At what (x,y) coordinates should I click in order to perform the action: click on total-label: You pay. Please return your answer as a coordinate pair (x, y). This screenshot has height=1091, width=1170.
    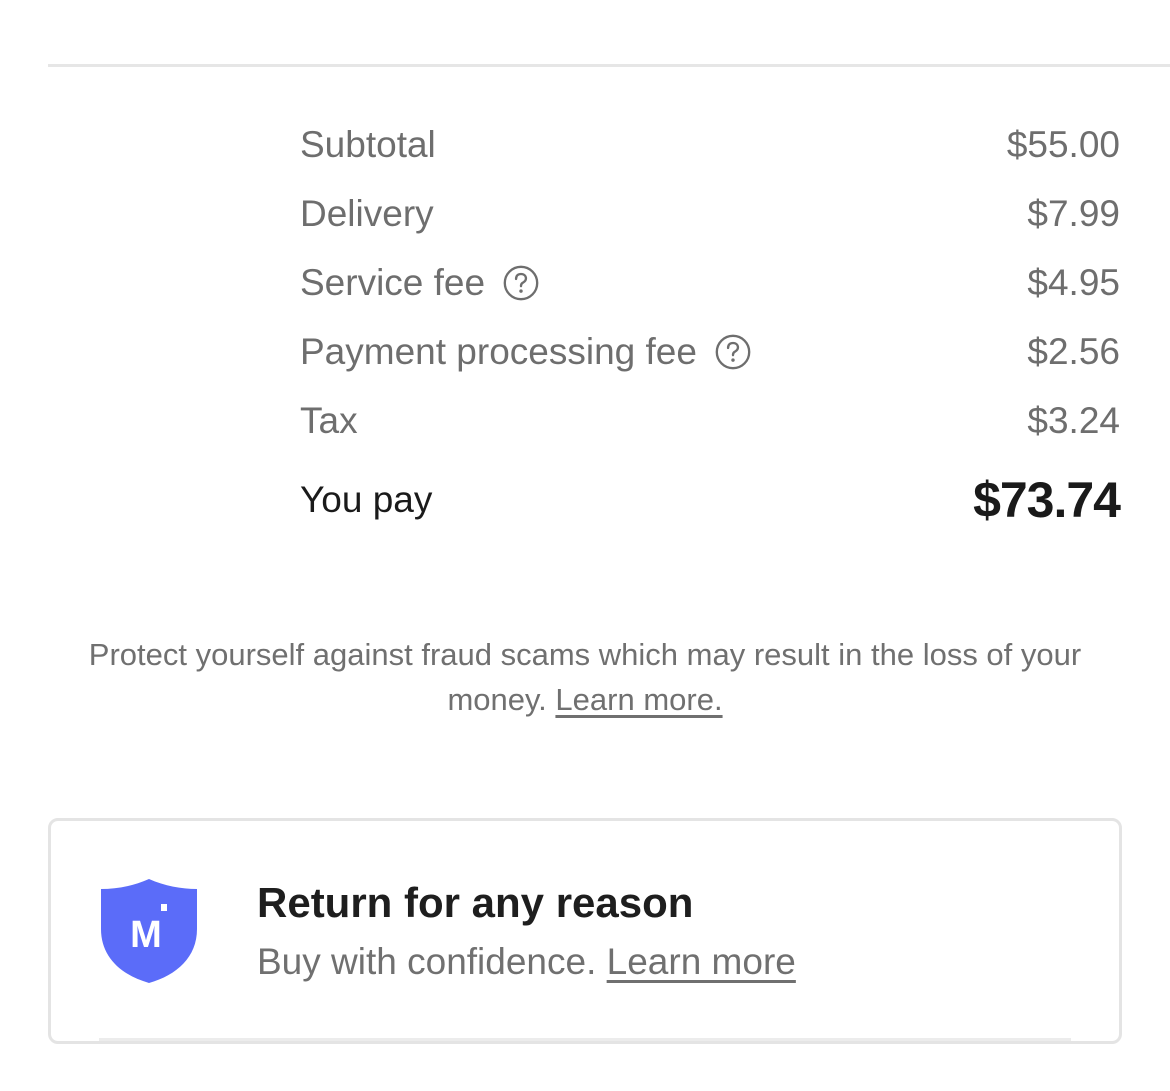
    Looking at the image, I should click on (366, 499).